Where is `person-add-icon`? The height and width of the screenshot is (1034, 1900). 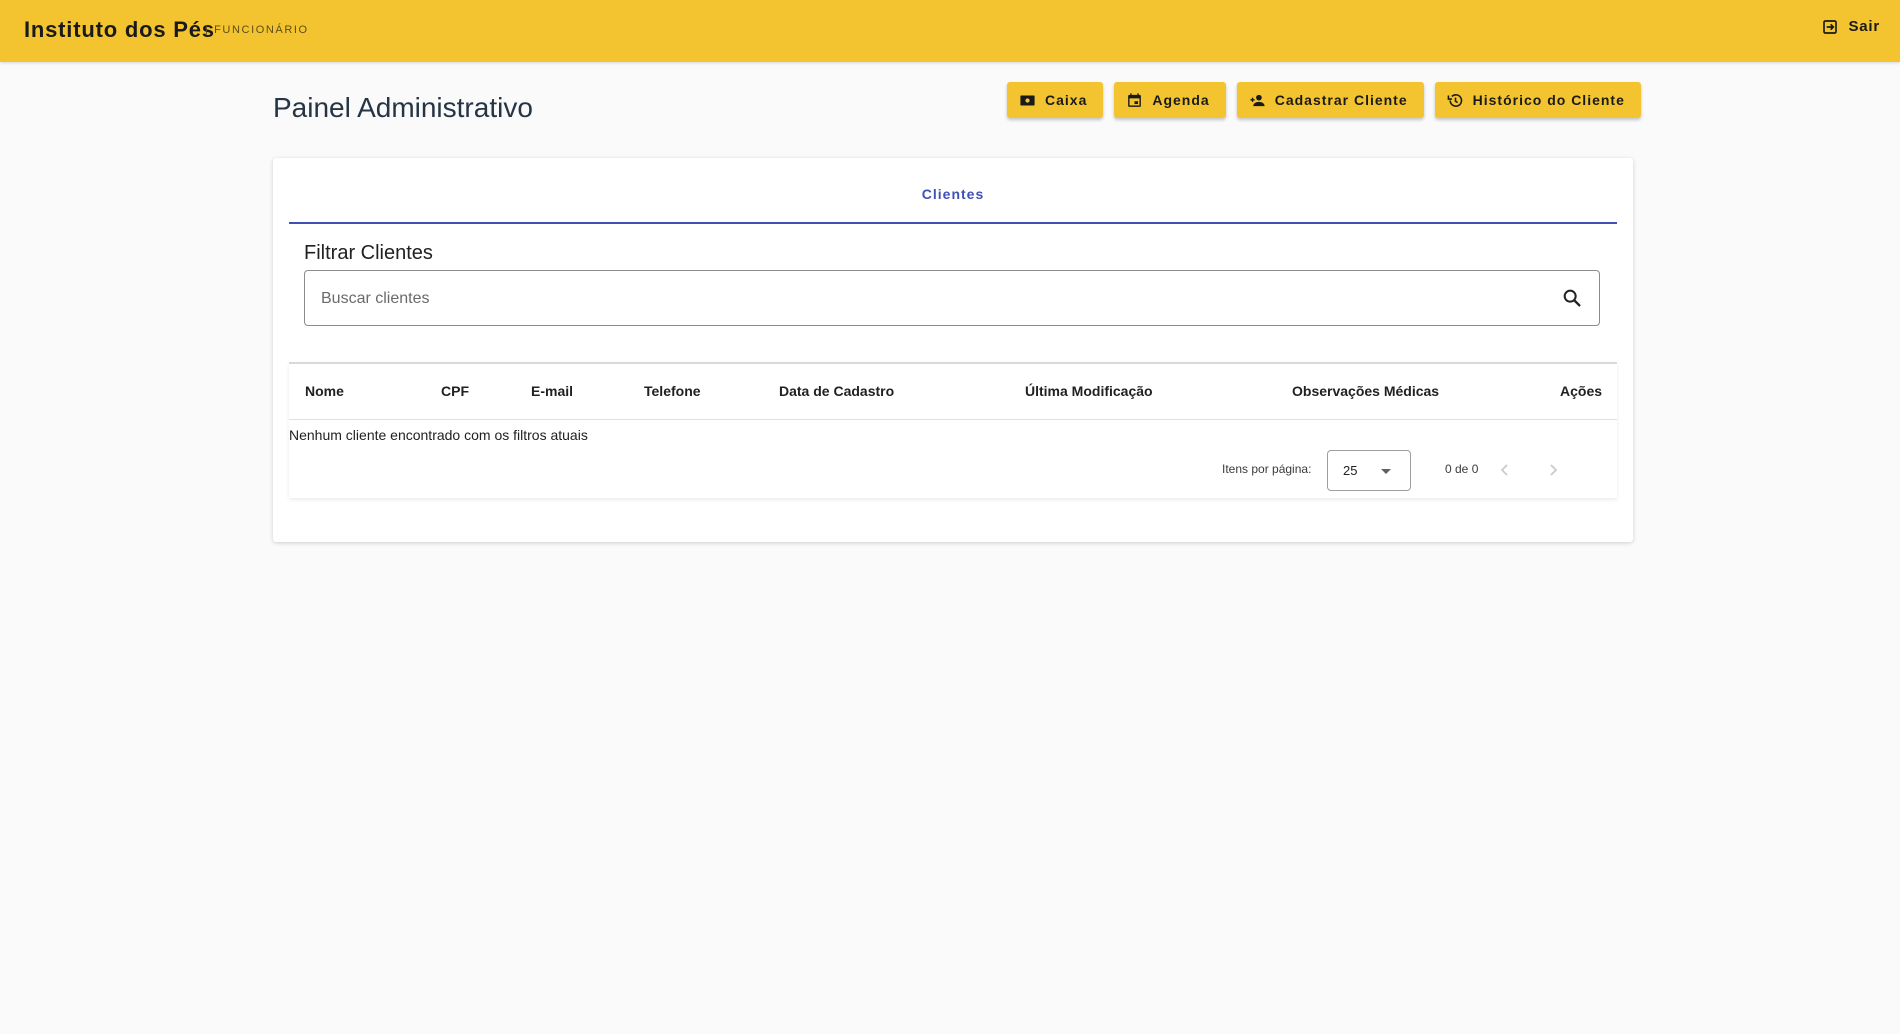
person-add-icon is located at coordinates (1257, 100).